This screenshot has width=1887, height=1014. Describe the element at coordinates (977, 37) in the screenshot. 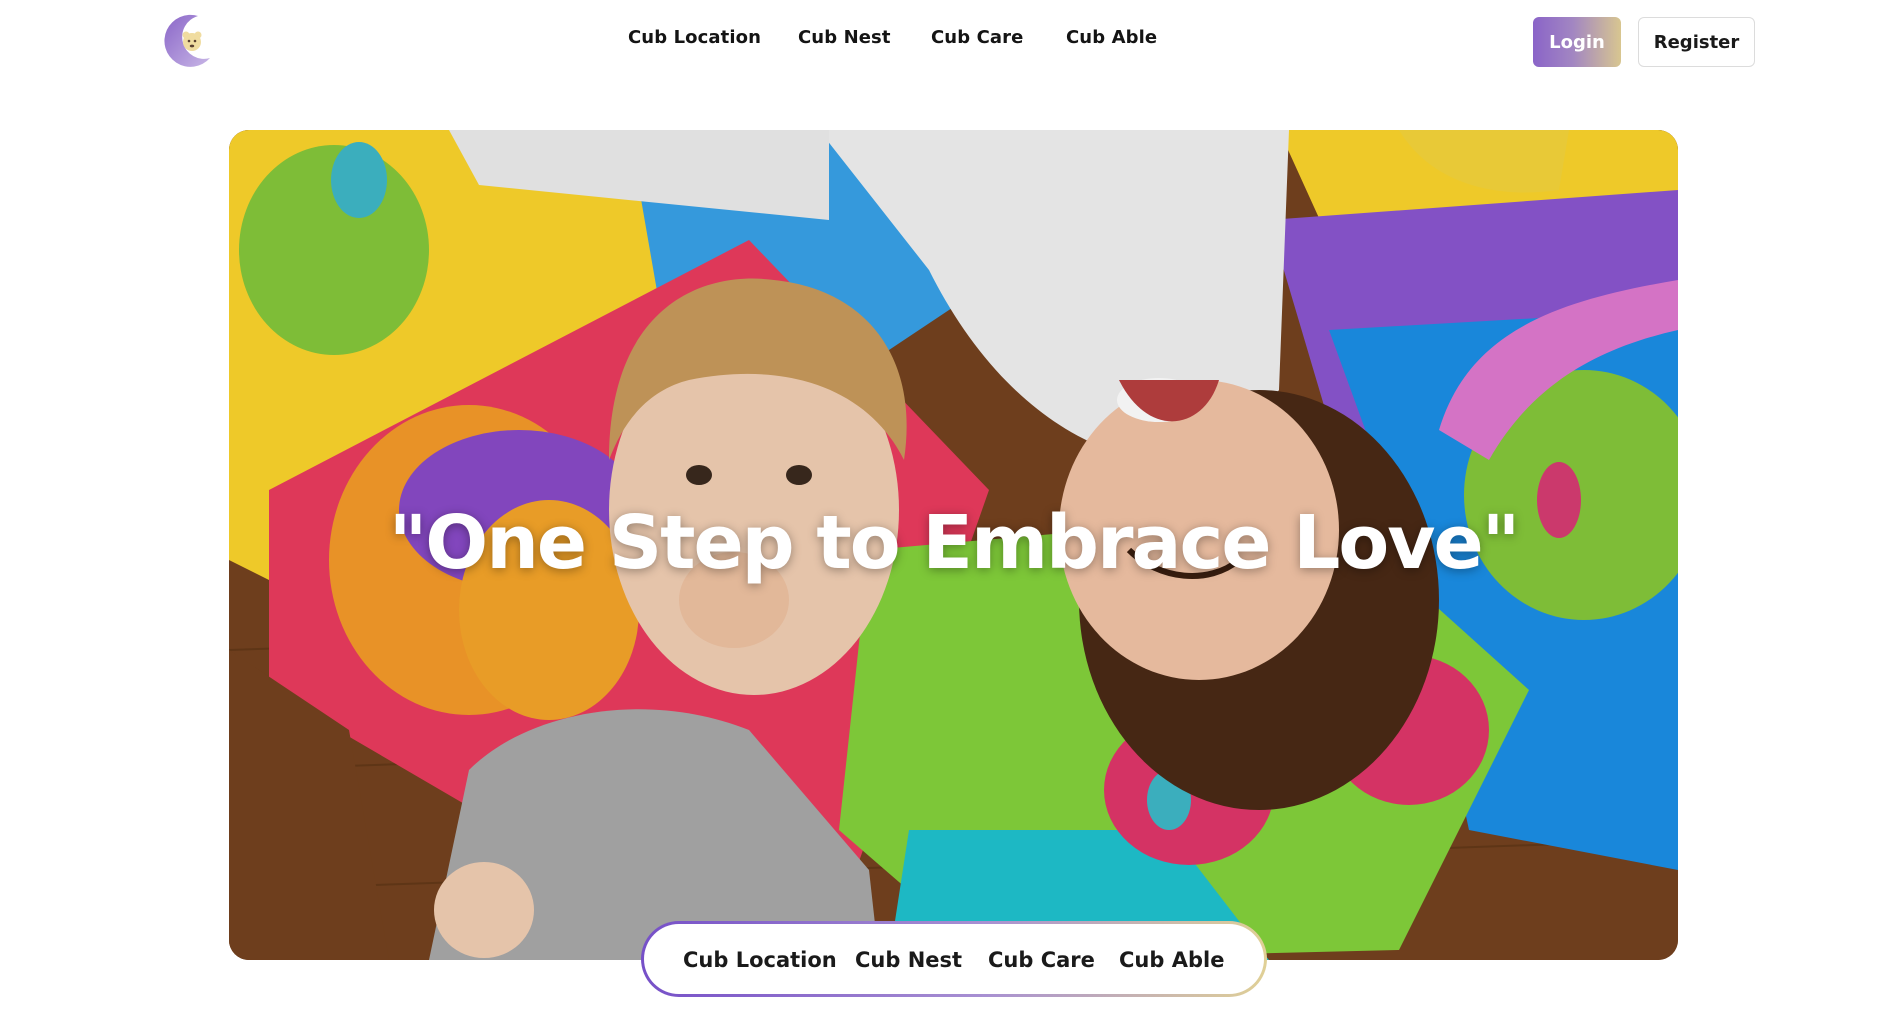

I see `nav-cub-care: Cub Care` at that location.